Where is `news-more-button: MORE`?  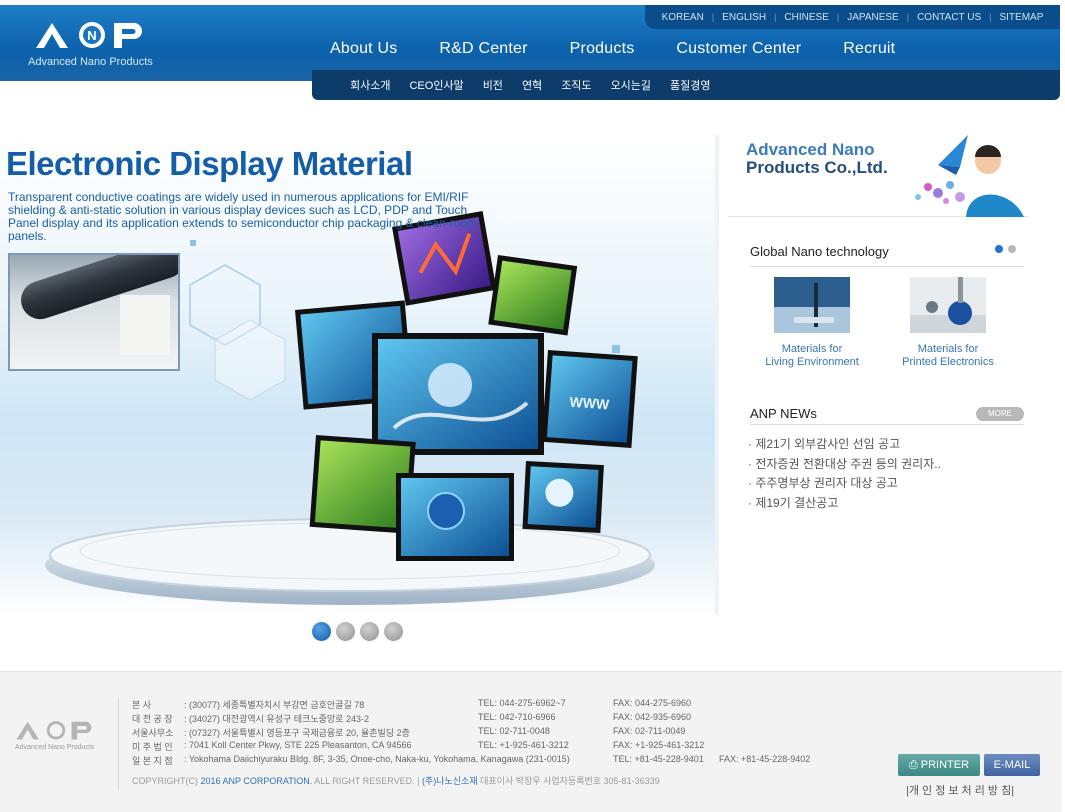
news-more-button: MORE is located at coordinates (1000, 414).